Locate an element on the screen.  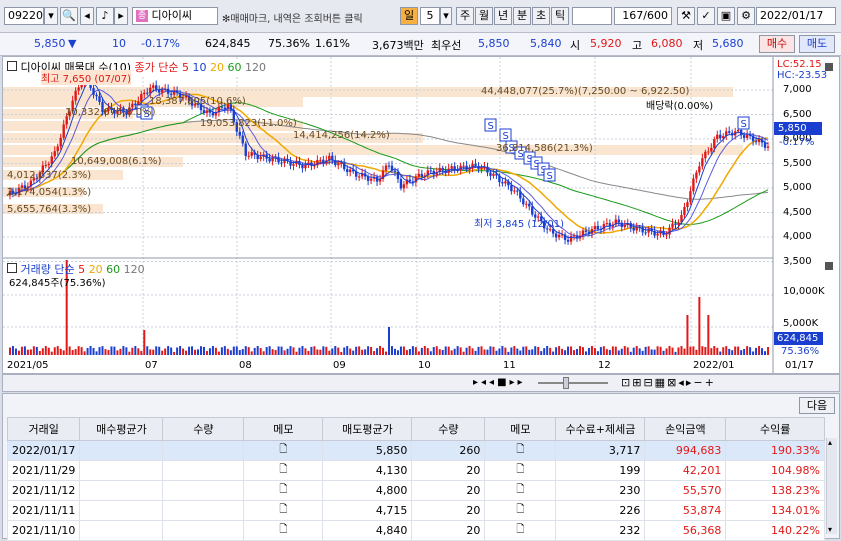
period-day-button: 일 is located at coordinates (409, 16).